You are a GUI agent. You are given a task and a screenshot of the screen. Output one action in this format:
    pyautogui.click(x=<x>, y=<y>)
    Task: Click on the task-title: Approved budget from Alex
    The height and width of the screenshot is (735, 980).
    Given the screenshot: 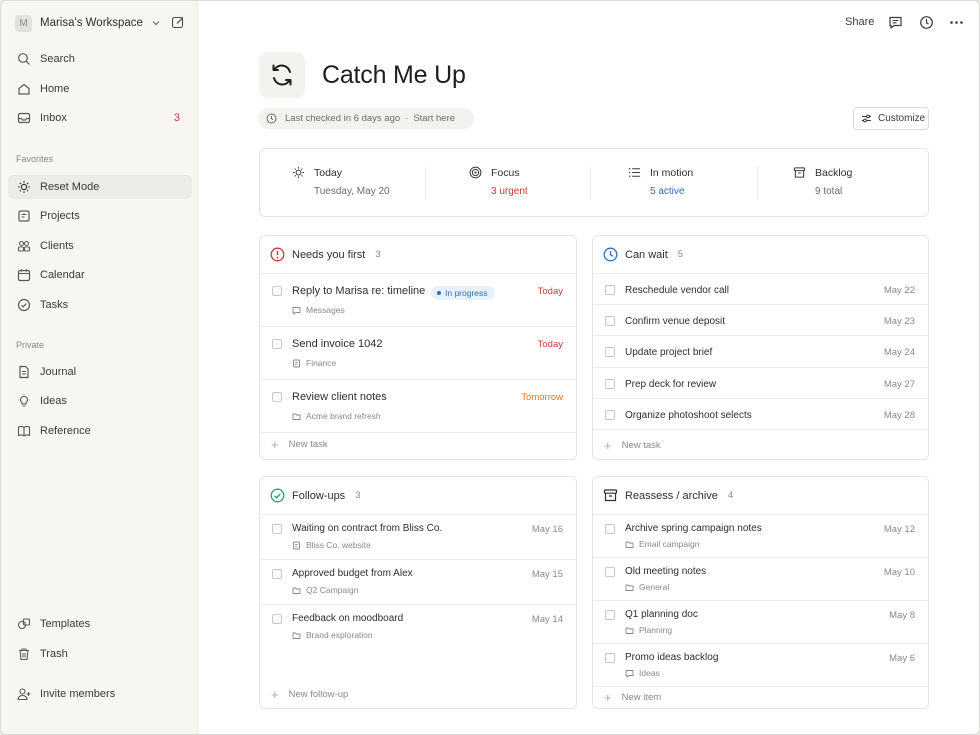 What is the action you would take?
    pyautogui.click(x=352, y=573)
    